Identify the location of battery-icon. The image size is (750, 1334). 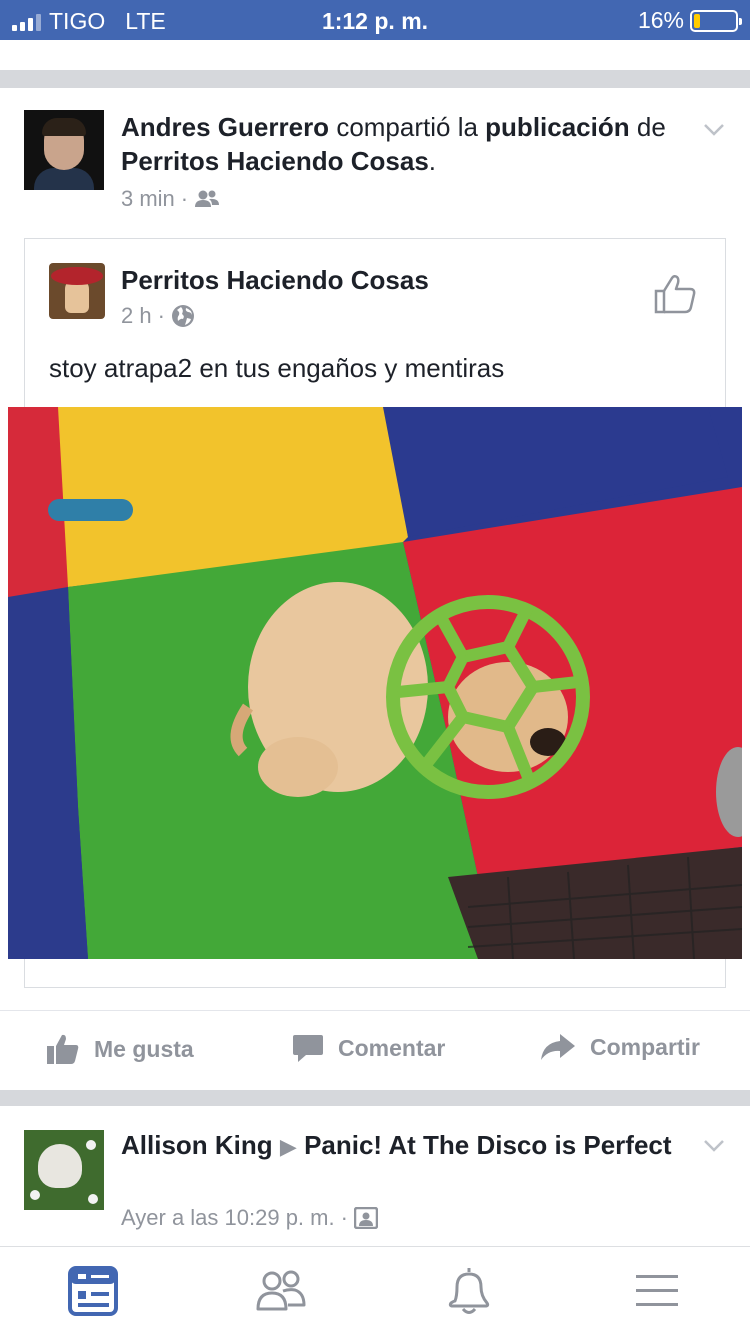
(716, 20).